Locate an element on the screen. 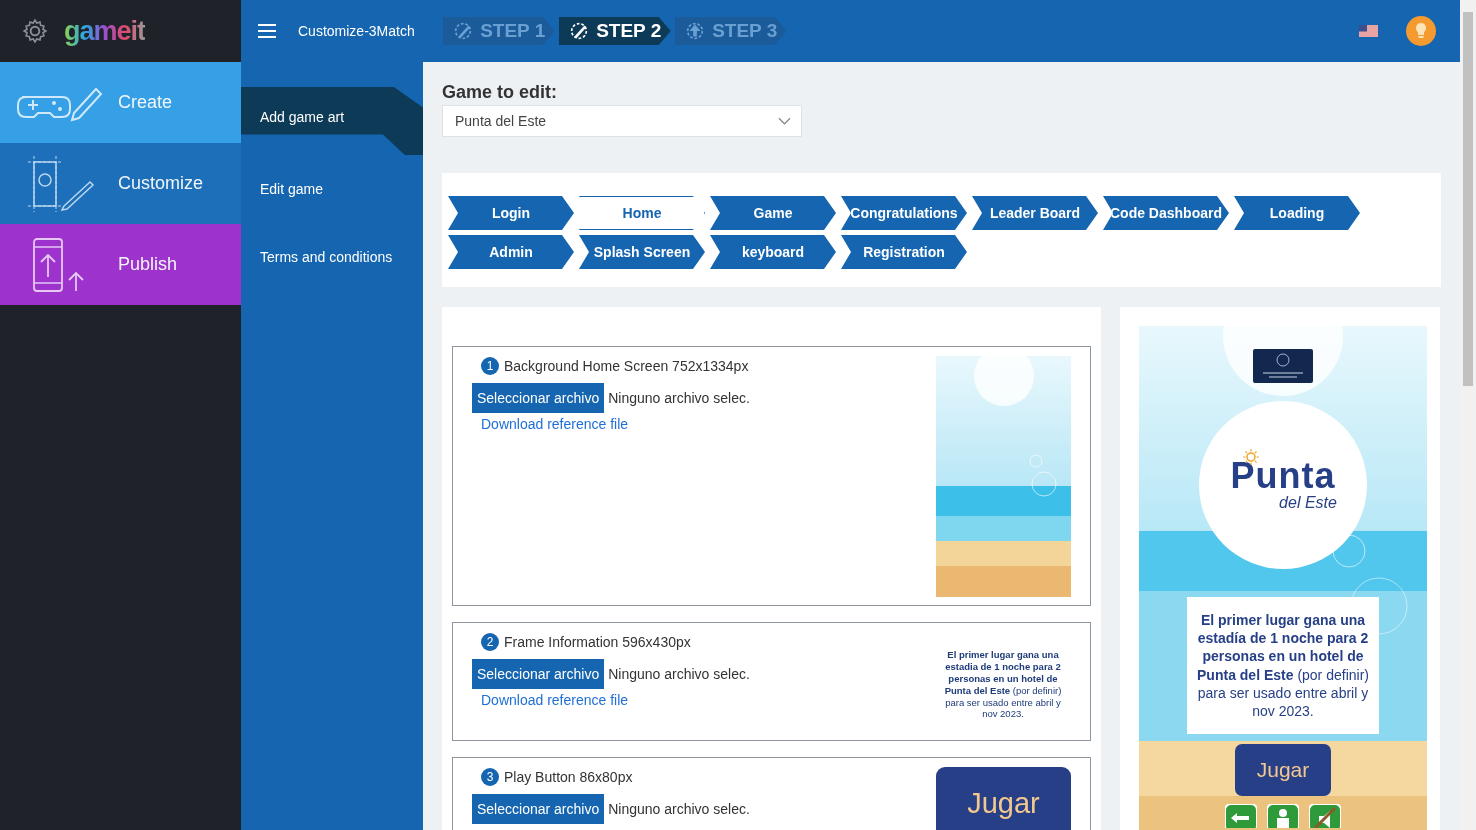 The image size is (1476, 830). screen-tab: Congratulations is located at coordinates (904, 213).